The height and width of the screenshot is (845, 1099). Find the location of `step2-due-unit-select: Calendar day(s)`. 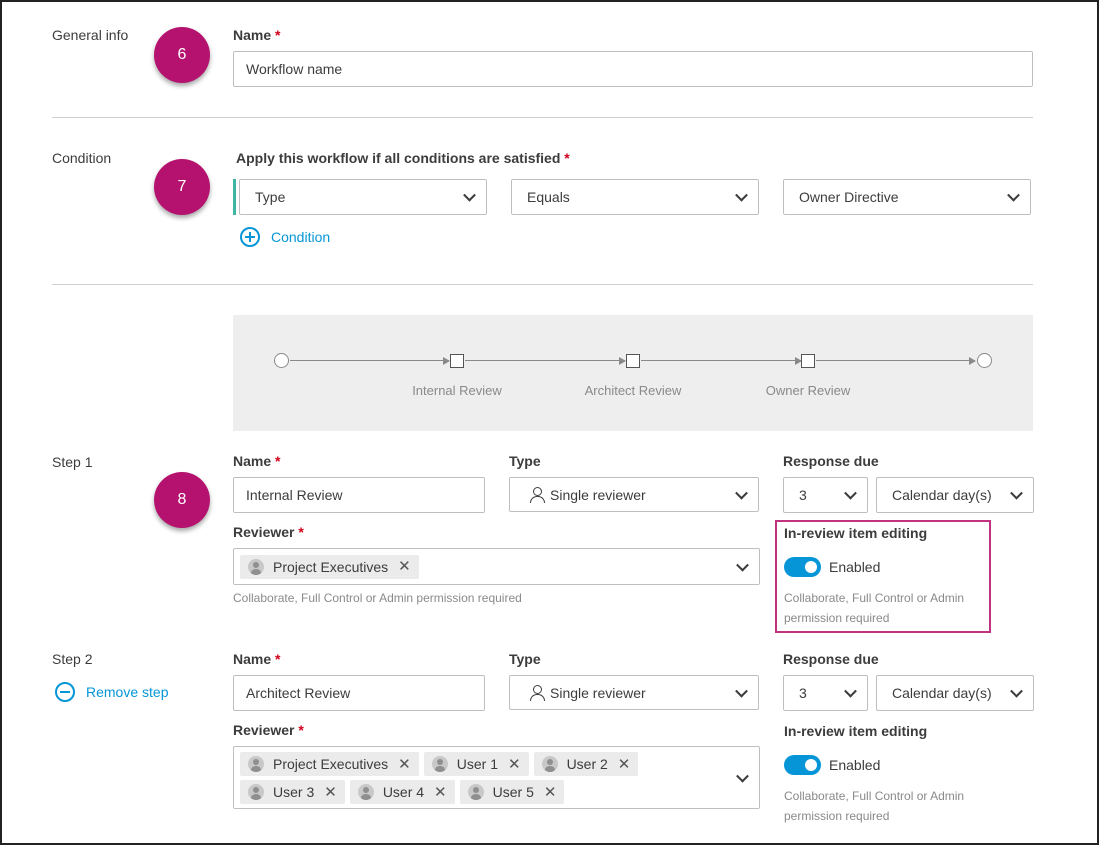

step2-due-unit-select: Calendar day(s) is located at coordinates (955, 693).